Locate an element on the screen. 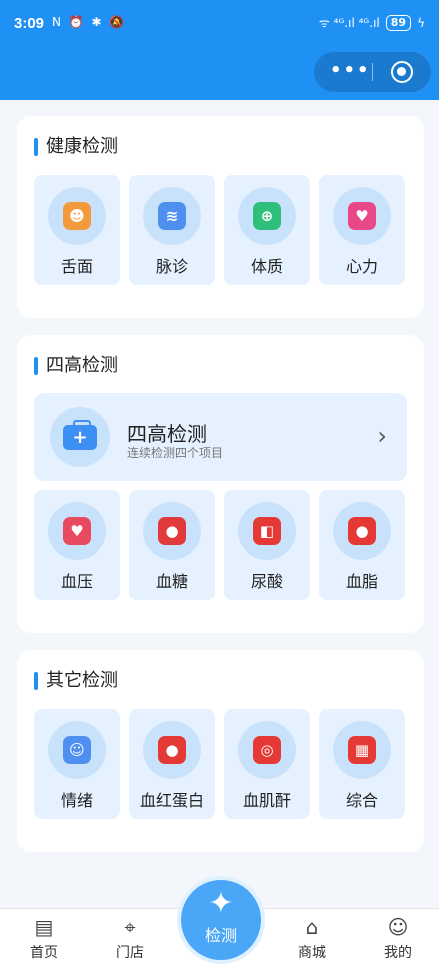 This screenshot has width=439, height=970. tile-heart: ♥ 心力 is located at coordinates (362, 230).